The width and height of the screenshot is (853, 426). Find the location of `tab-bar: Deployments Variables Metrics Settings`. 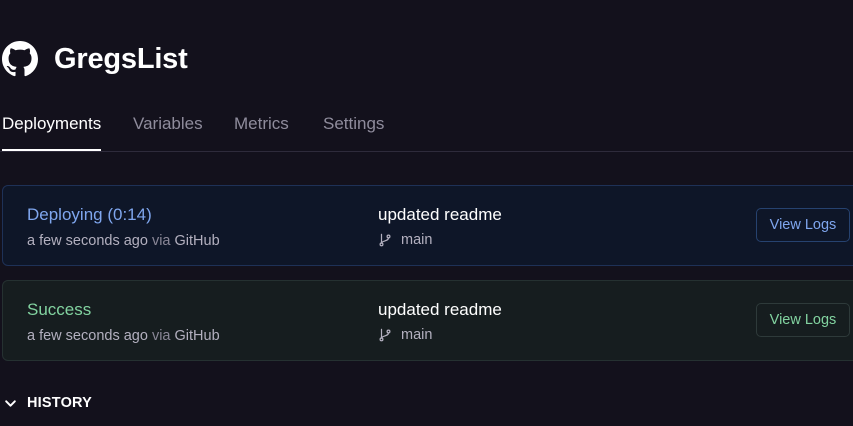

tab-bar: Deployments Variables Metrics Settings is located at coordinates (426, 133).